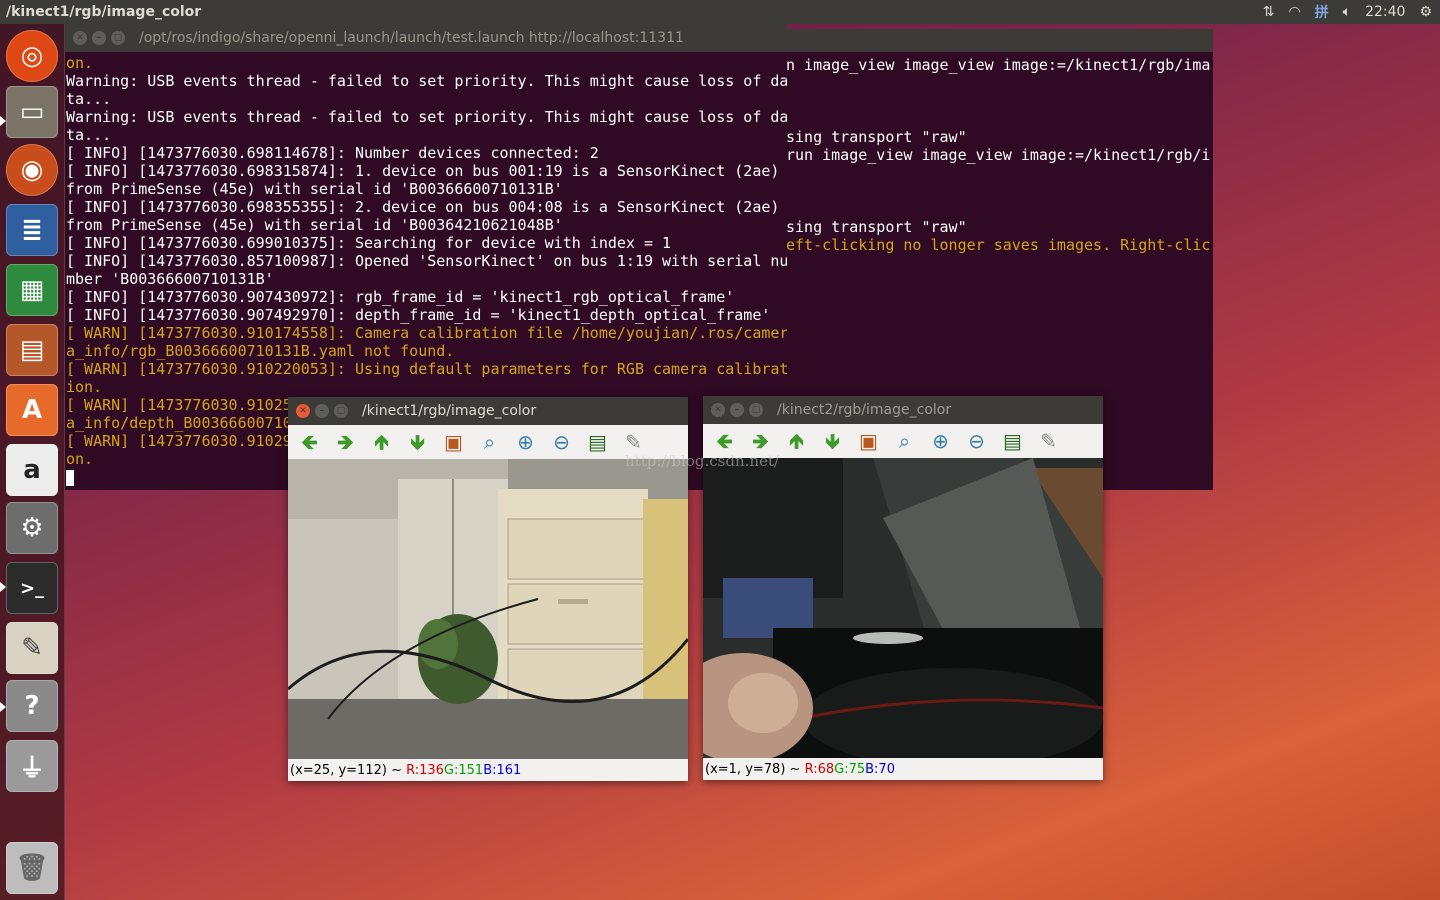 Image resolution: width=1440 pixels, height=900 pixels. Describe the element at coordinates (32, 112) in the screenshot. I see `files-icon: ▭` at that location.